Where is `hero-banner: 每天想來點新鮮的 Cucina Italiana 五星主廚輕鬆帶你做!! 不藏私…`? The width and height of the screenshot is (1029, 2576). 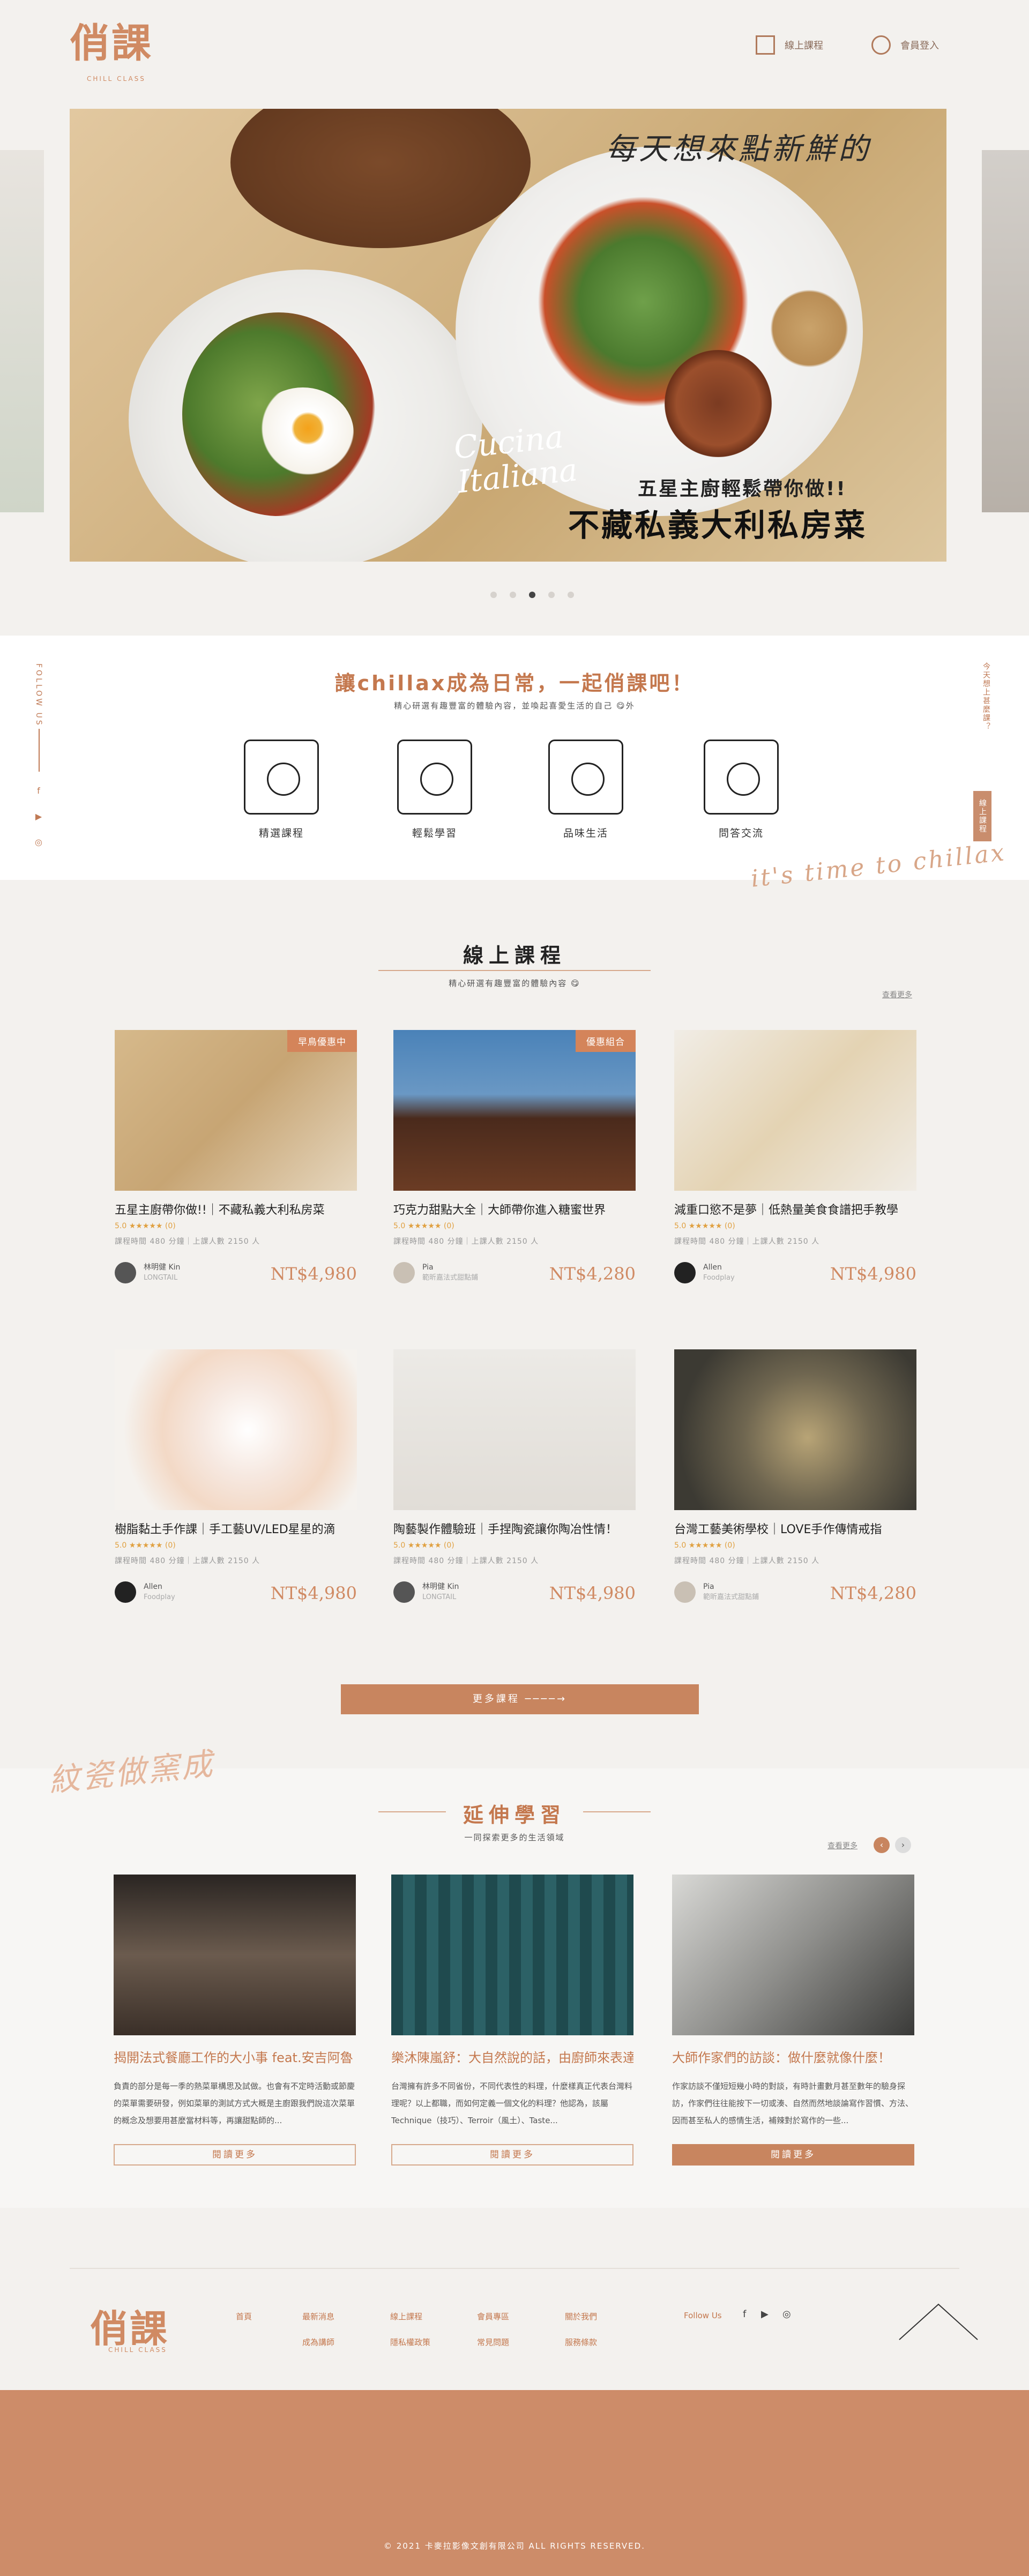
hero-banner: 每天想來點新鮮的 Cucina Italiana 五星主廚輕鬆帶你做!! 不藏私… is located at coordinates (508, 336).